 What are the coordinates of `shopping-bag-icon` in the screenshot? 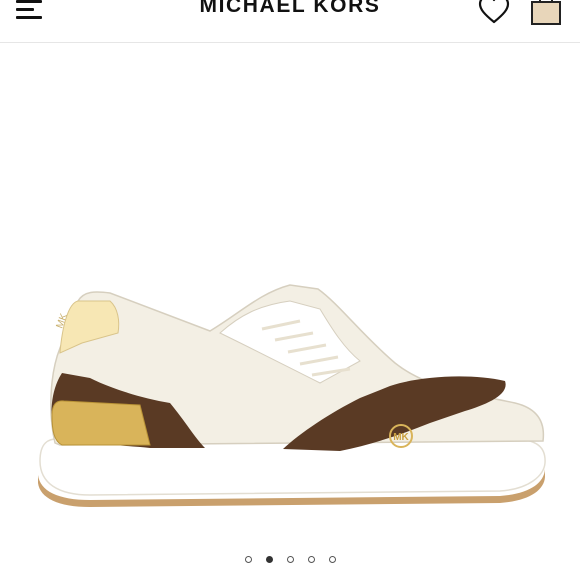 It's located at (546, 12).